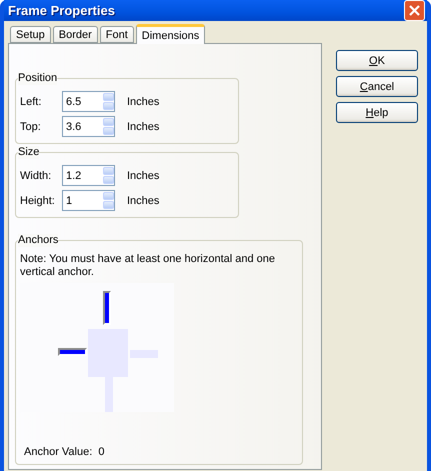  What do you see at coordinates (29, 152) in the screenshot?
I see `group-title: Size` at bounding box center [29, 152].